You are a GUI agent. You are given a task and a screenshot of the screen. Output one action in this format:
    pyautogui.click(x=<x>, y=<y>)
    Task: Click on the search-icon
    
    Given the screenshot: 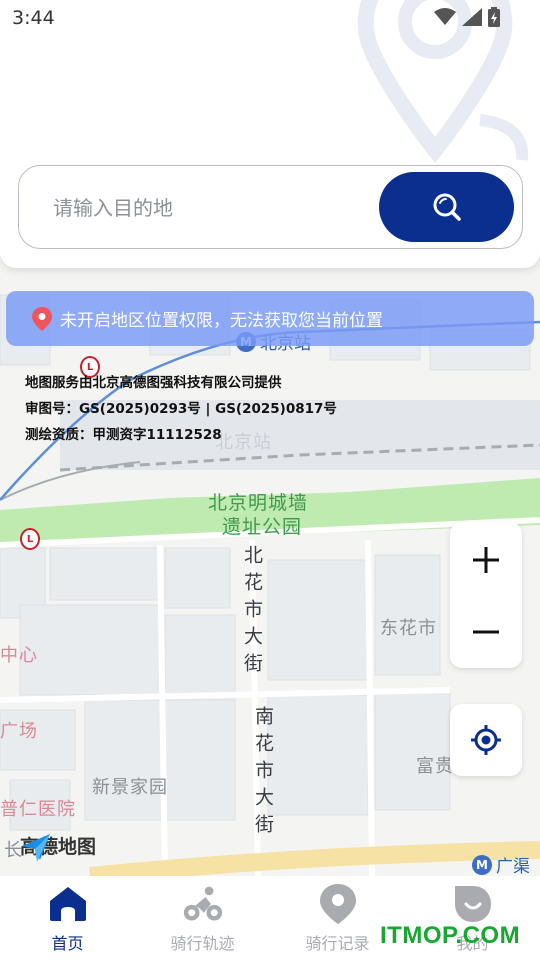 What is the action you would take?
    pyautogui.click(x=447, y=207)
    